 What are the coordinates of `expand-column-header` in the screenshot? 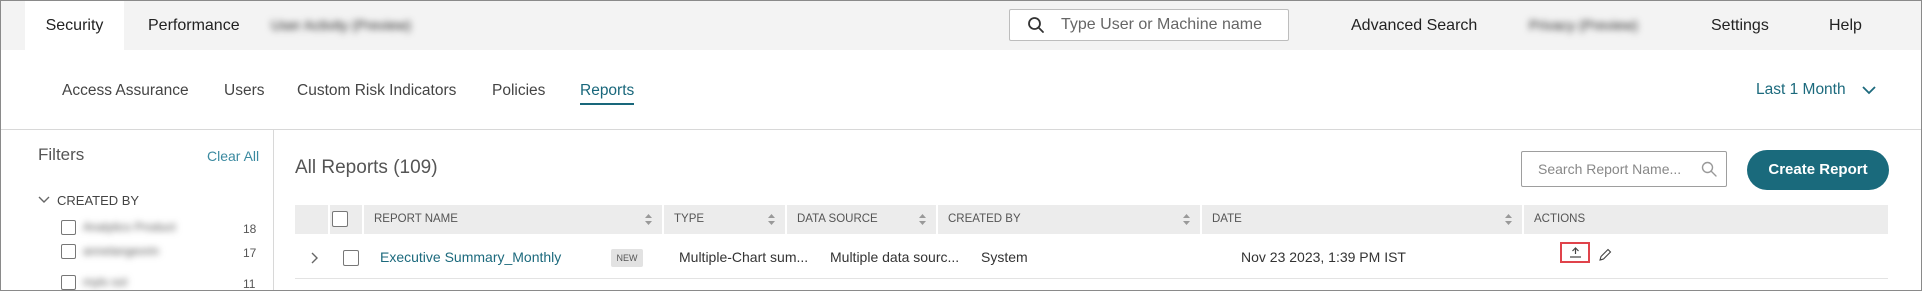 It's located at (312, 219).